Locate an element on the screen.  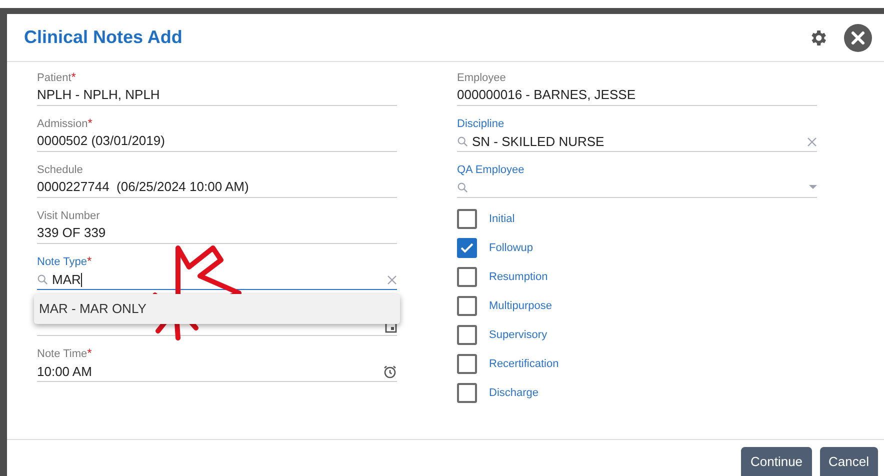
time-field: 10:00 AM is located at coordinates (217, 372).